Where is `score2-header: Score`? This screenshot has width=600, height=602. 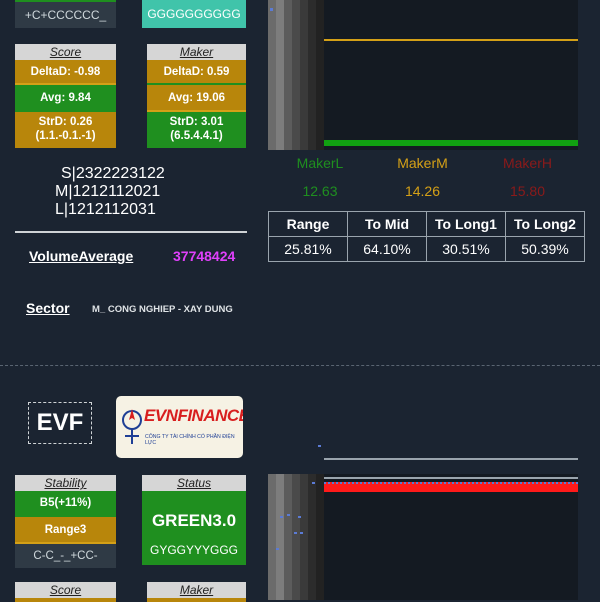 score2-header: Score is located at coordinates (65, 590).